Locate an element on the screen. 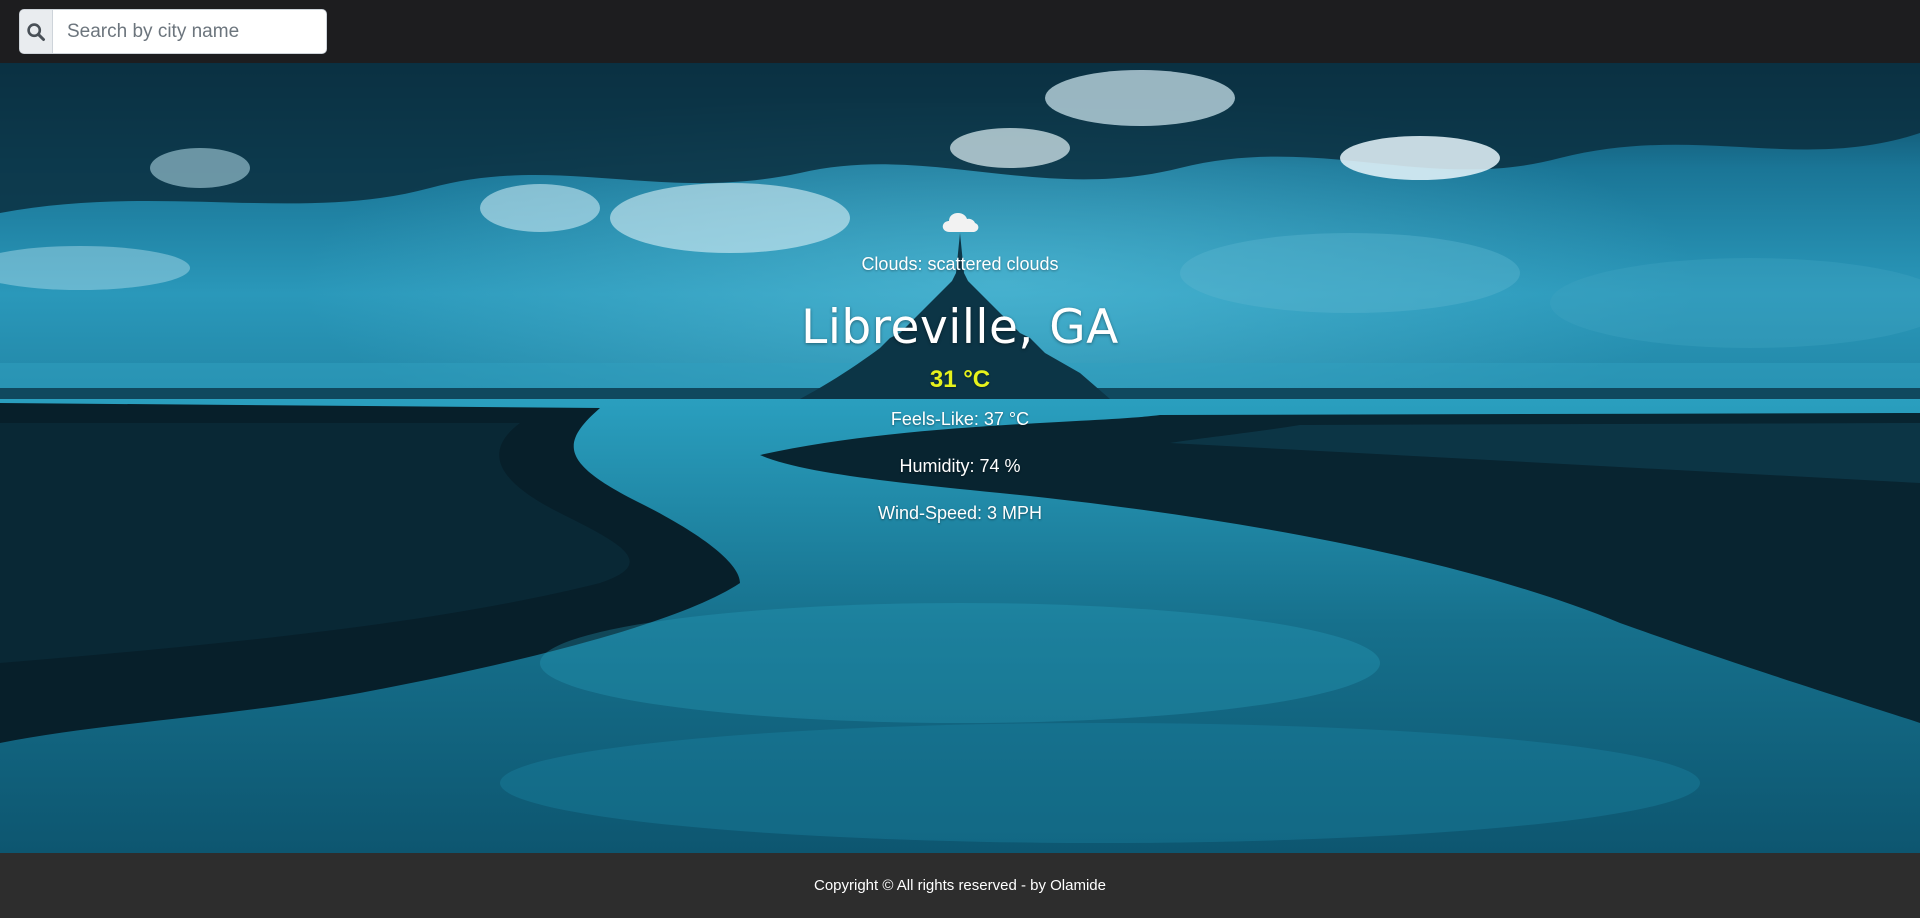 This screenshot has width=1920, height=918. search-bar is located at coordinates (173, 31).